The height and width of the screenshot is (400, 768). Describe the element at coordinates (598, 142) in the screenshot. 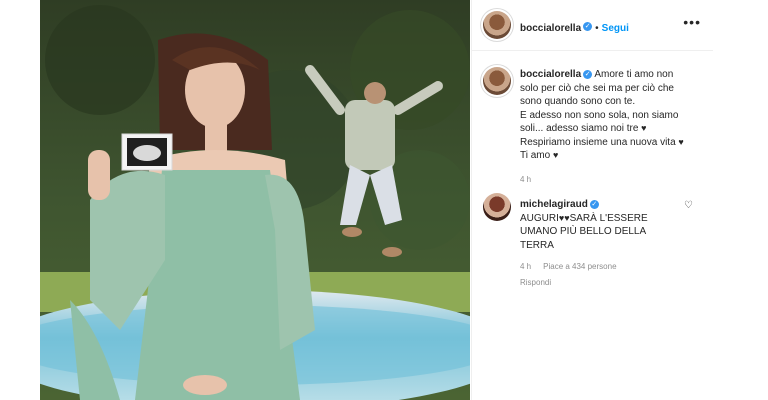

I see `caption-line: Respiriamo insieme una nuova vita` at that location.